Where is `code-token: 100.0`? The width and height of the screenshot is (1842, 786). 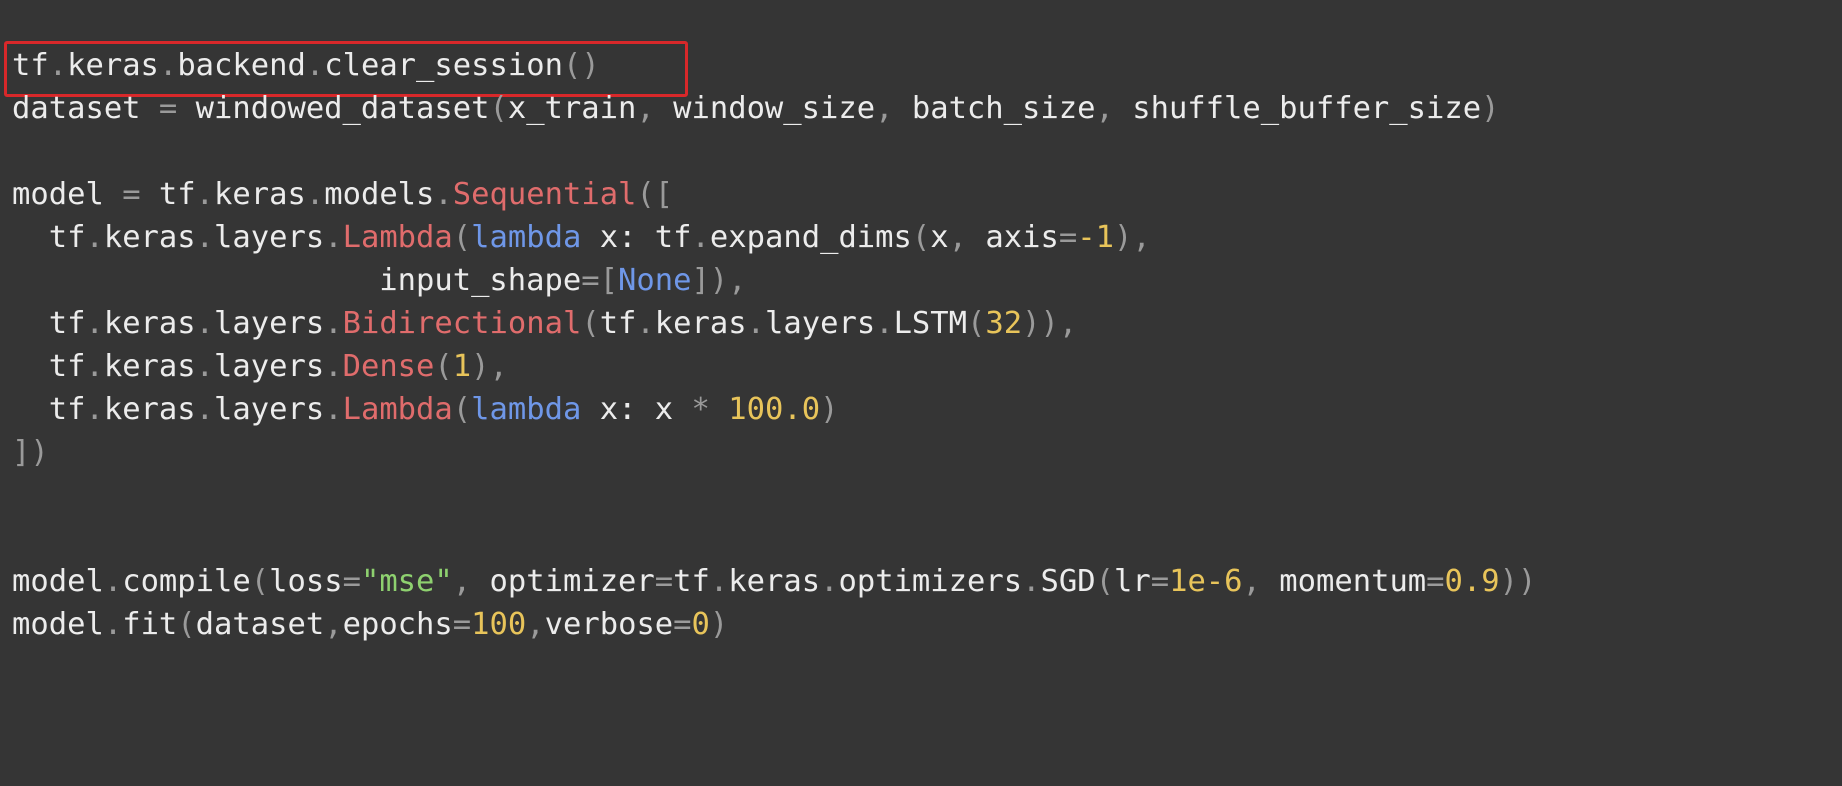
code-token: 100.0 is located at coordinates (774, 409).